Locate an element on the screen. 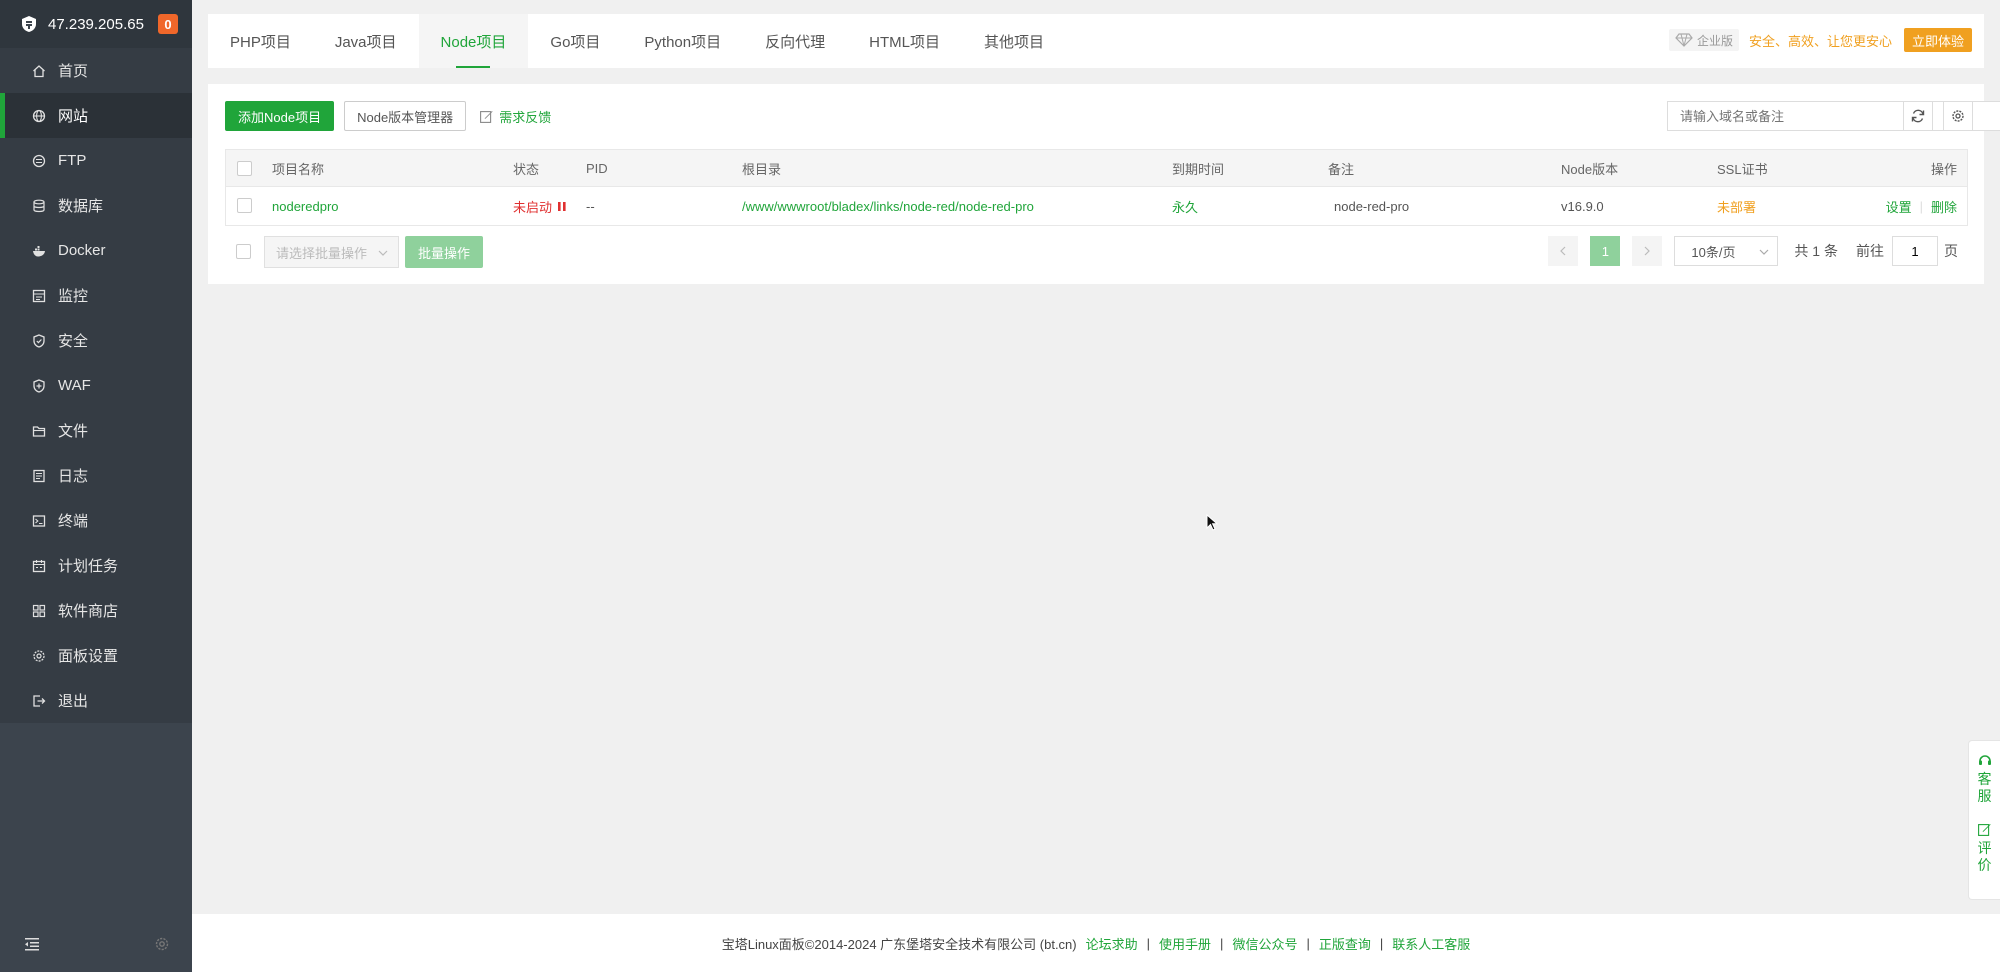 The height and width of the screenshot is (972, 2000). goto-page-input is located at coordinates (1915, 251).